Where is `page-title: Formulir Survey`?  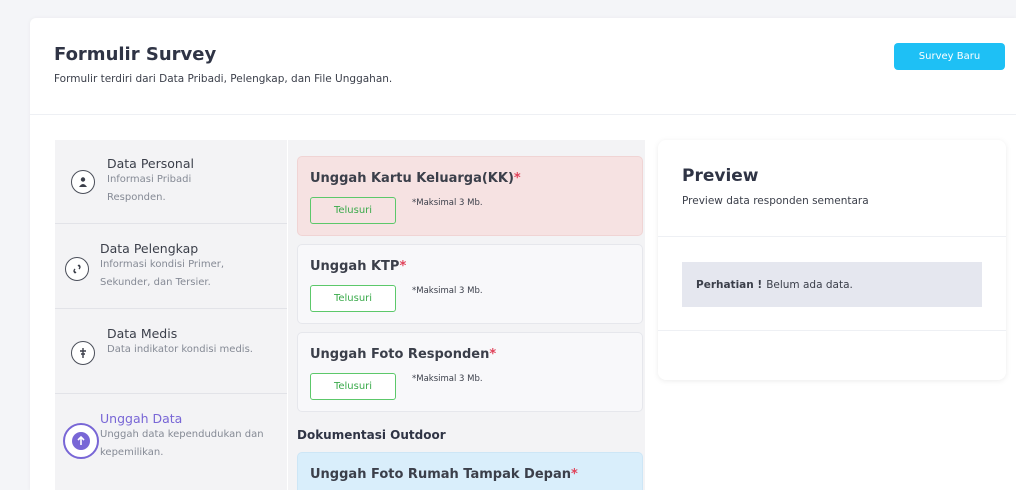
page-title: Formulir Survey is located at coordinates (135, 54).